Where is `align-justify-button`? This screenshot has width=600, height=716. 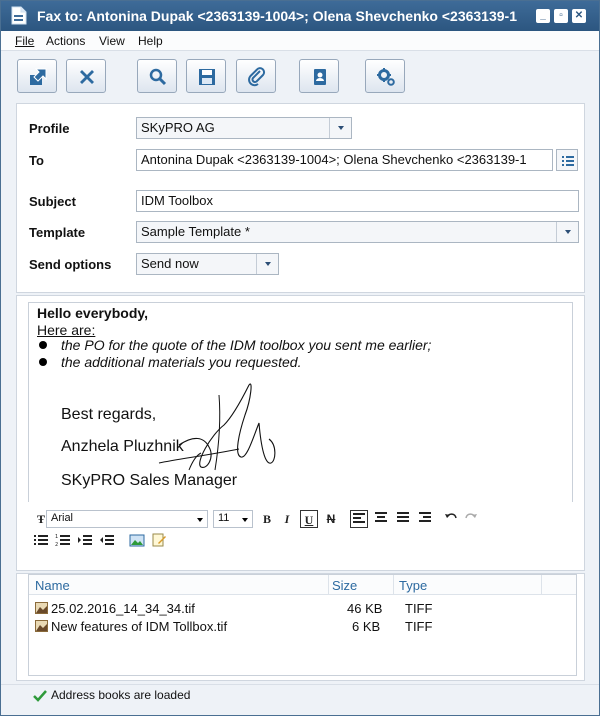
align-justify-button is located at coordinates (403, 519).